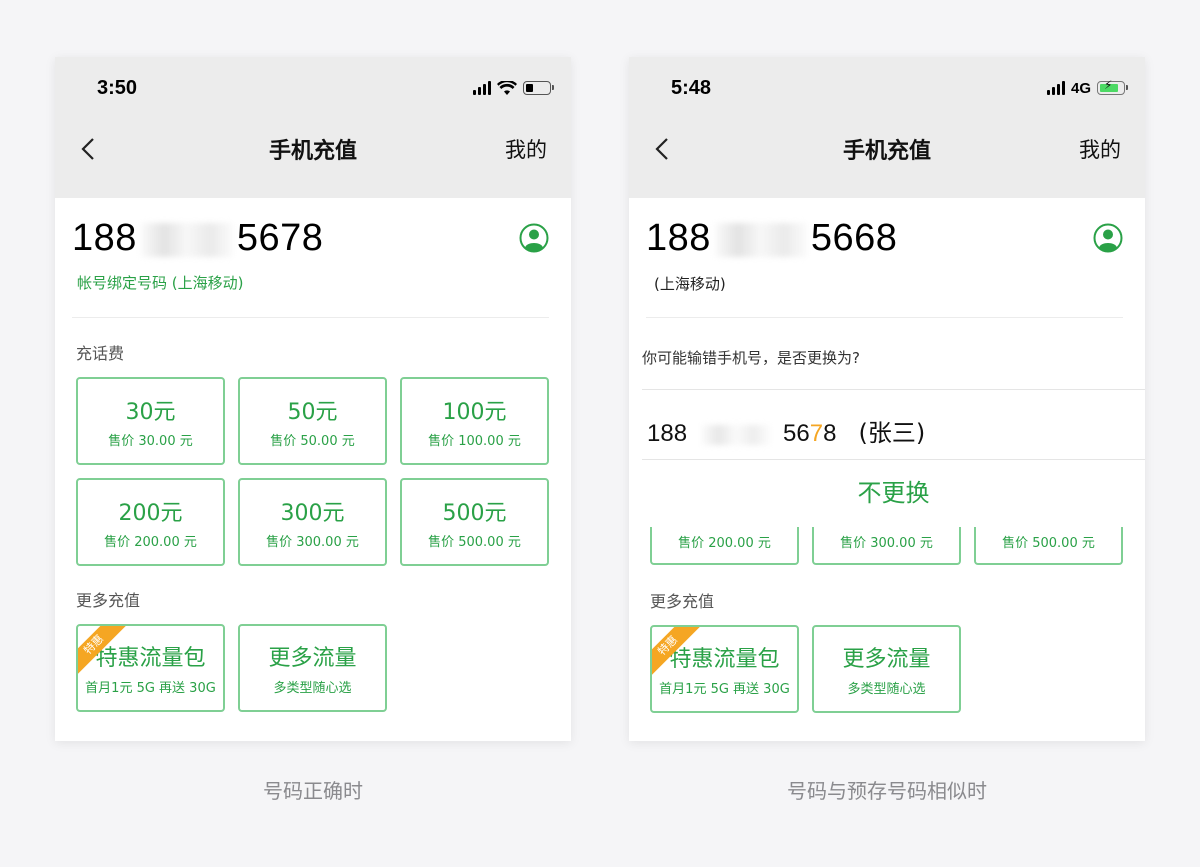 The height and width of the screenshot is (867, 1200). What do you see at coordinates (150, 513) in the screenshot?
I see `card-amount: 200元` at bounding box center [150, 513].